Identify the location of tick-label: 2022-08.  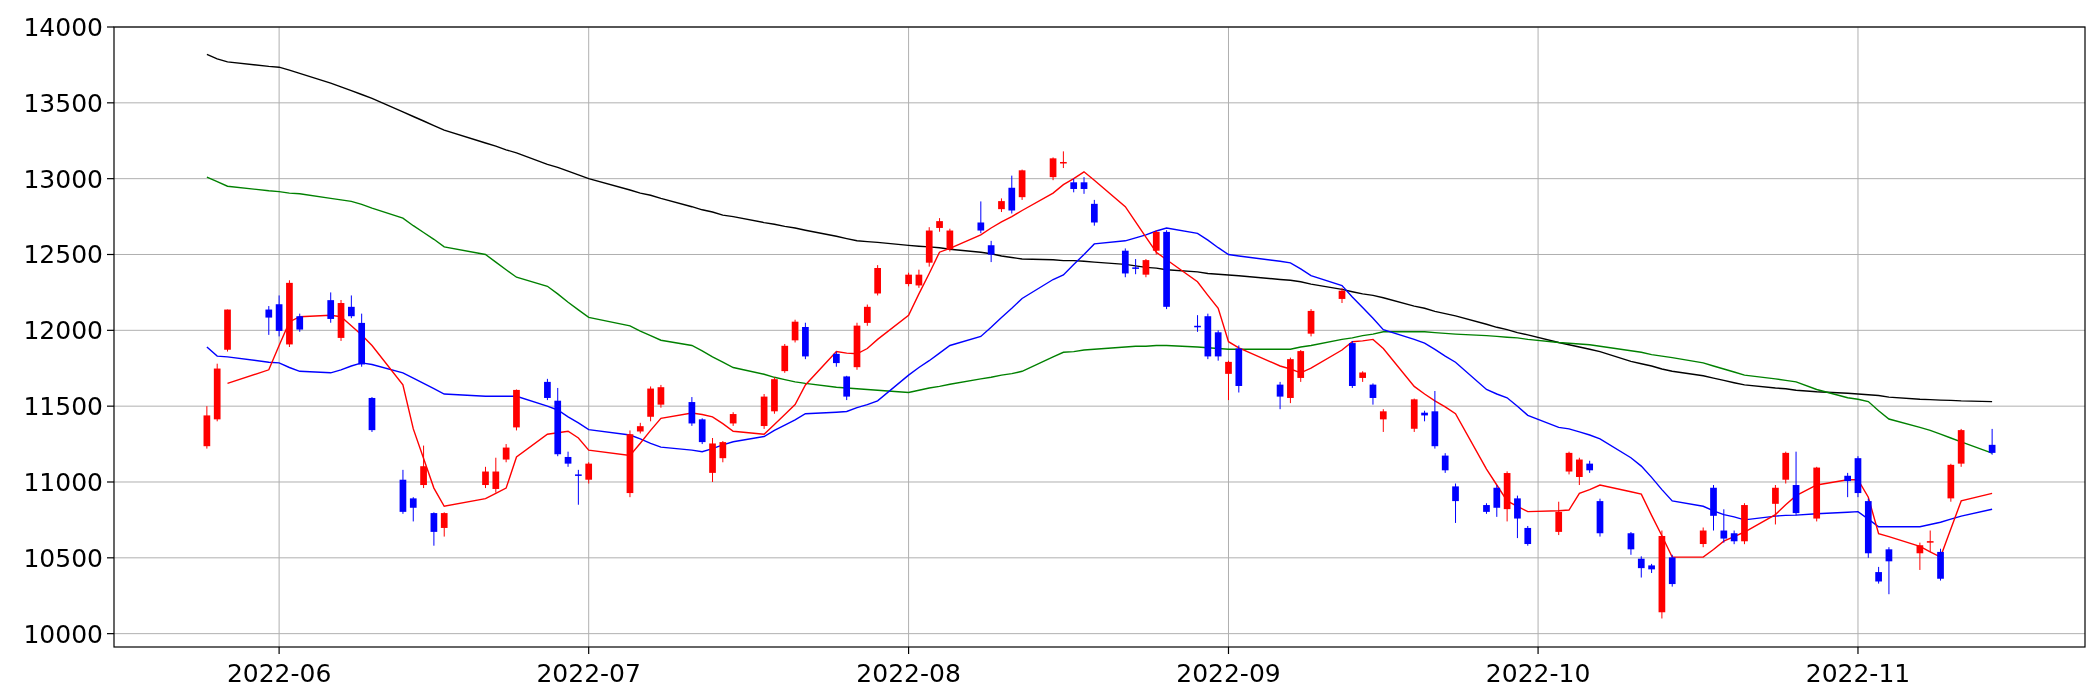
(908, 673).